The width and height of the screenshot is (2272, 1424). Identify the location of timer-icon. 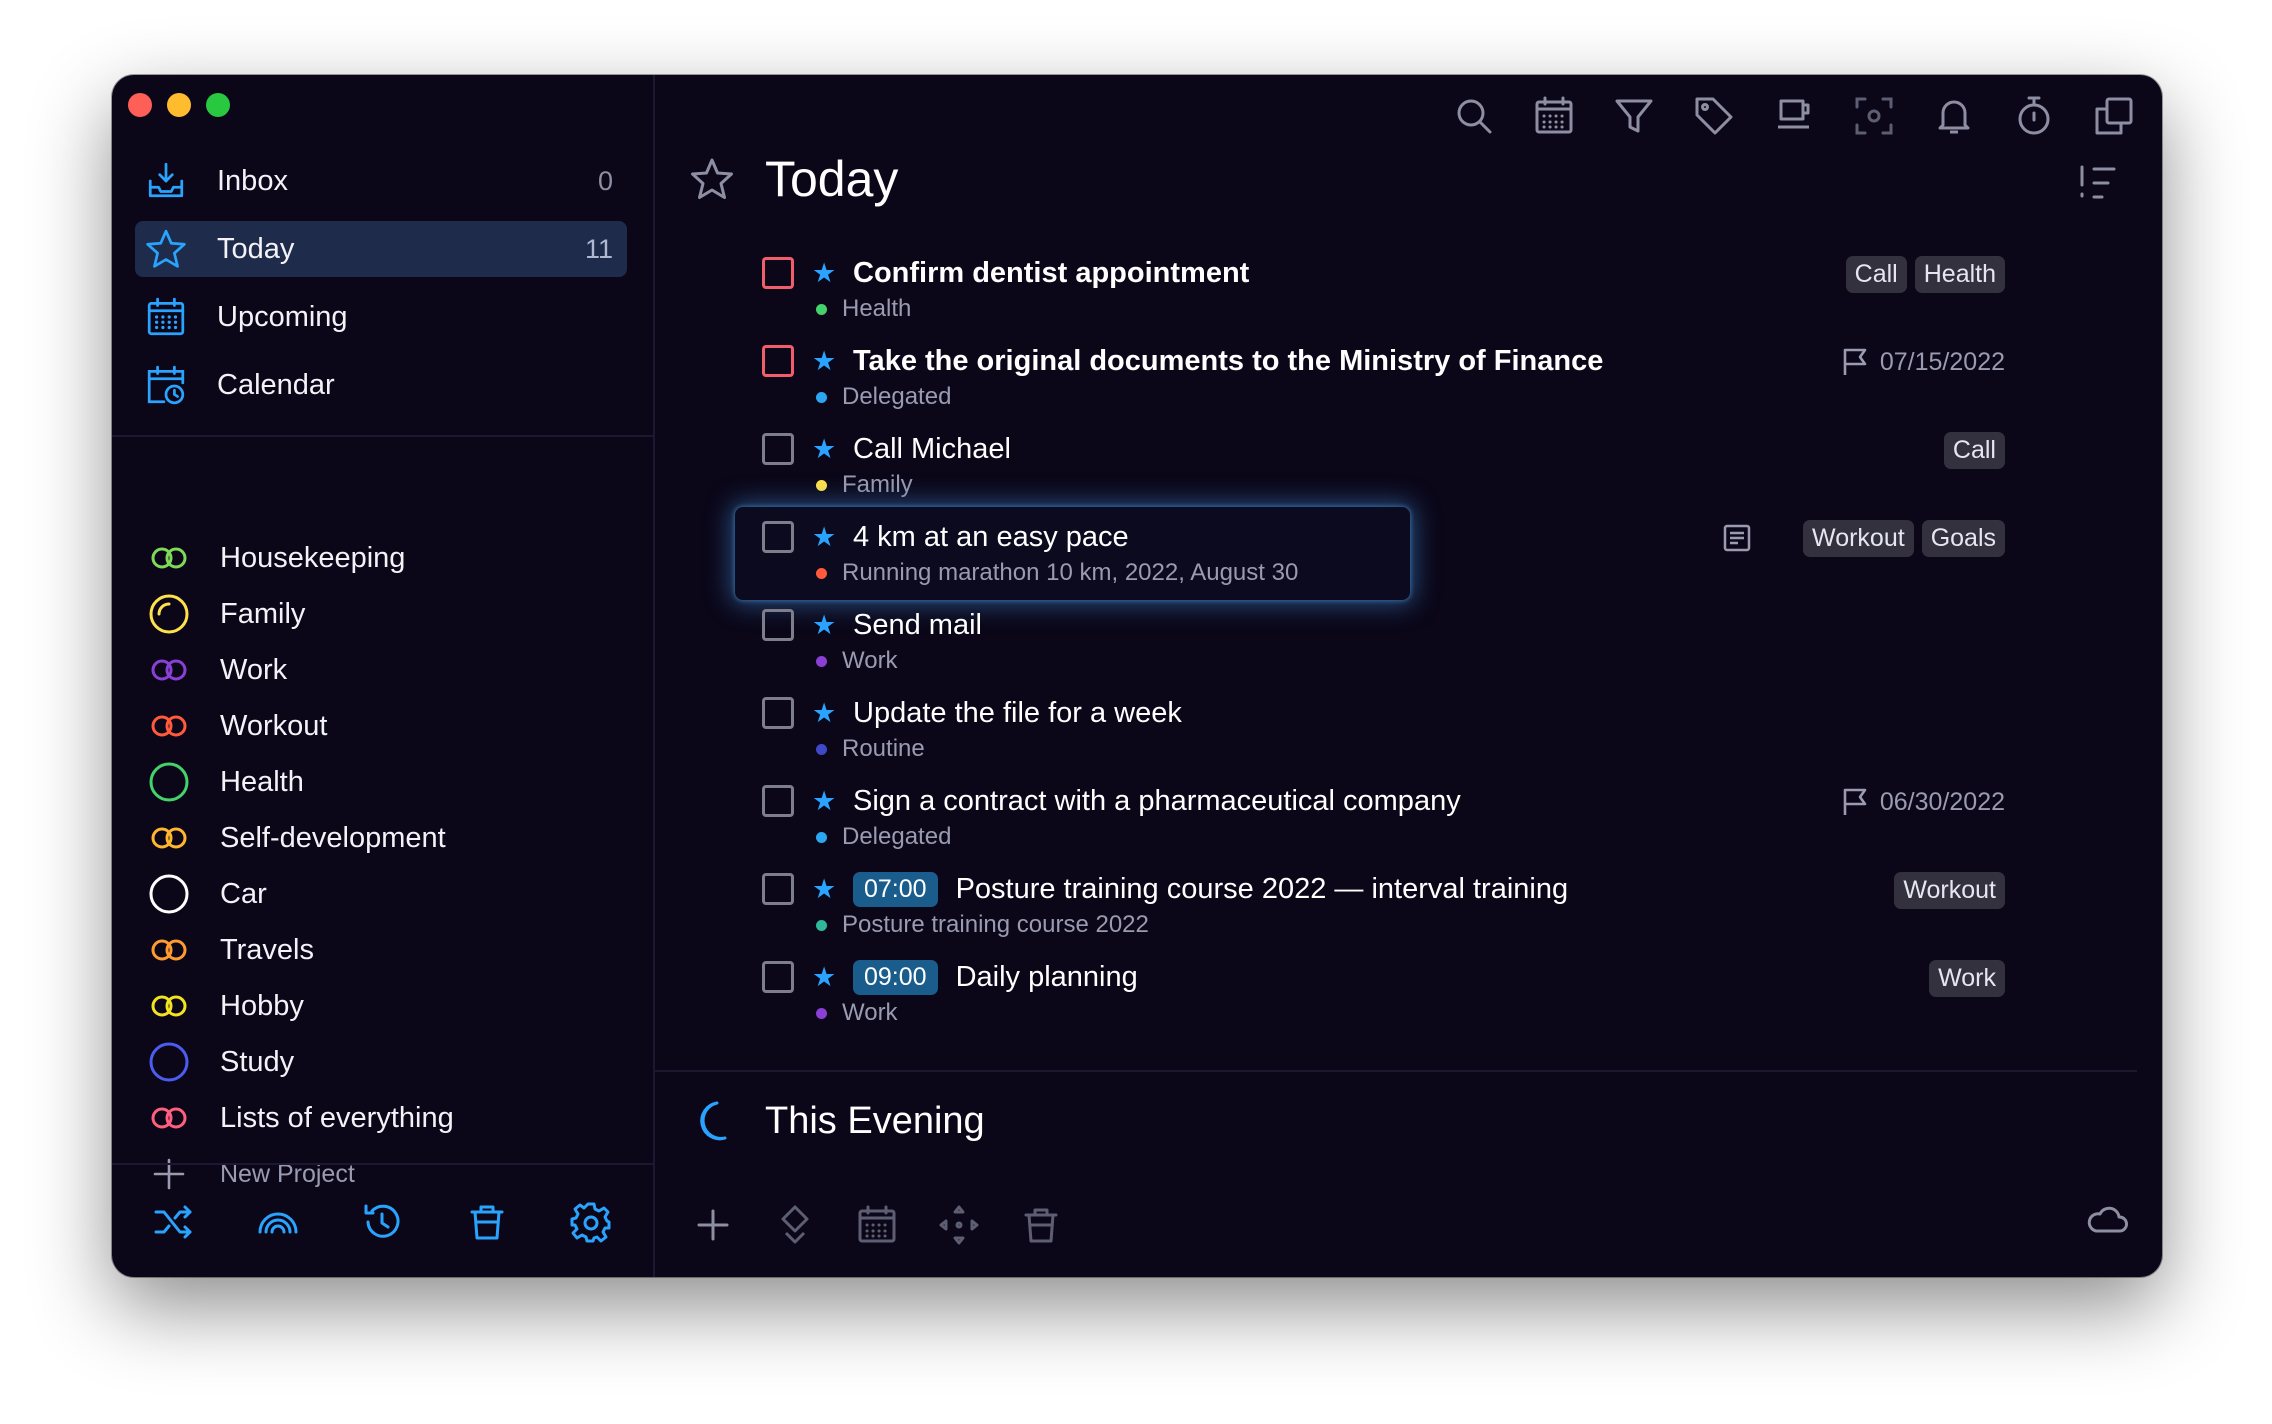
(2034, 116).